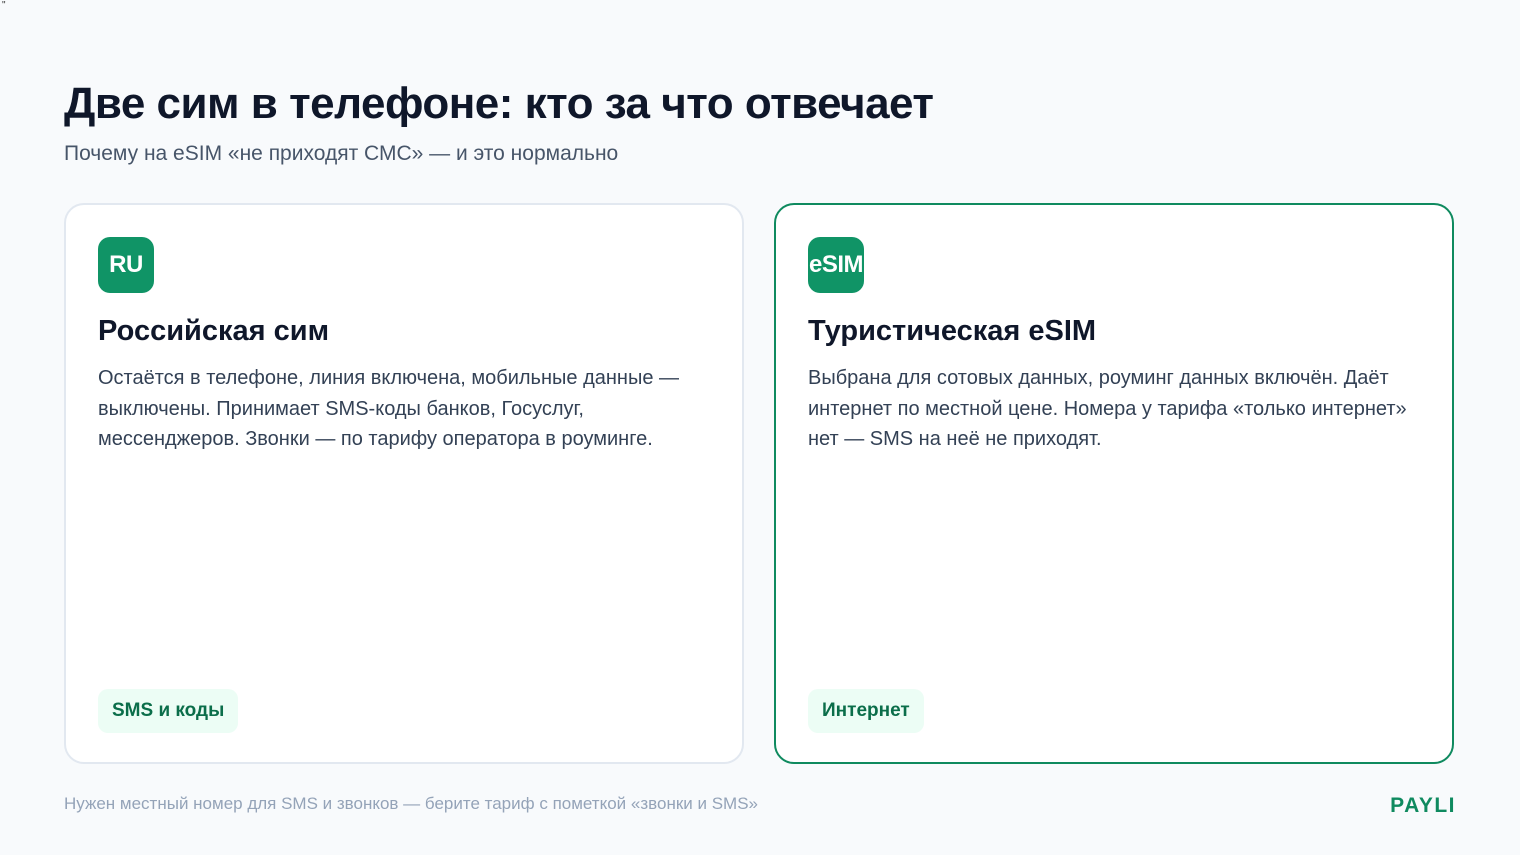 This screenshot has height=855, width=1520. What do you see at coordinates (499, 103) in the screenshot?
I see `page-title: Две сим в телефоне: кто за что отвечает` at bounding box center [499, 103].